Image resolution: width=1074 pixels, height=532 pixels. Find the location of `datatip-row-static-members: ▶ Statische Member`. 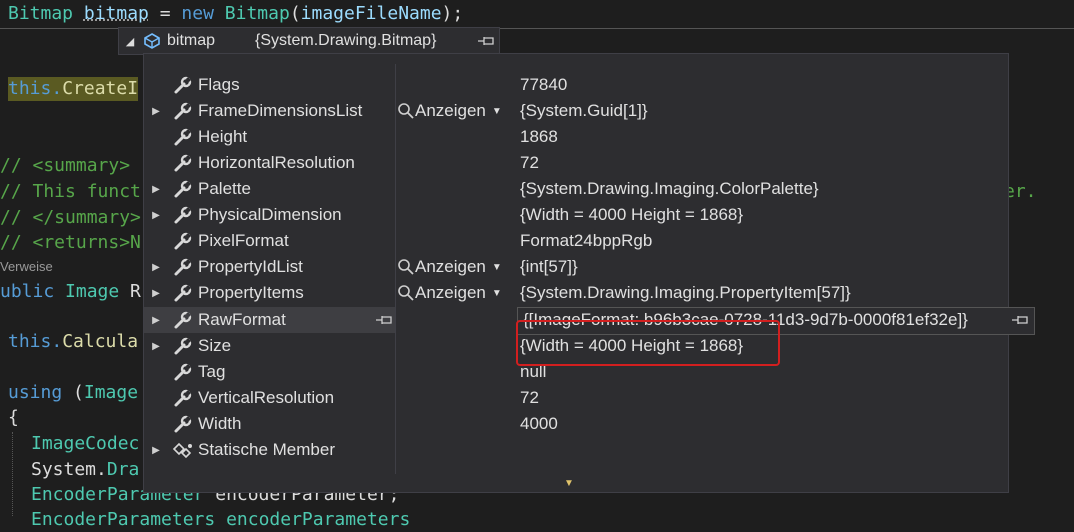

datatip-row-static-members: ▶ Statische Member is located at coordinates (576, 450).